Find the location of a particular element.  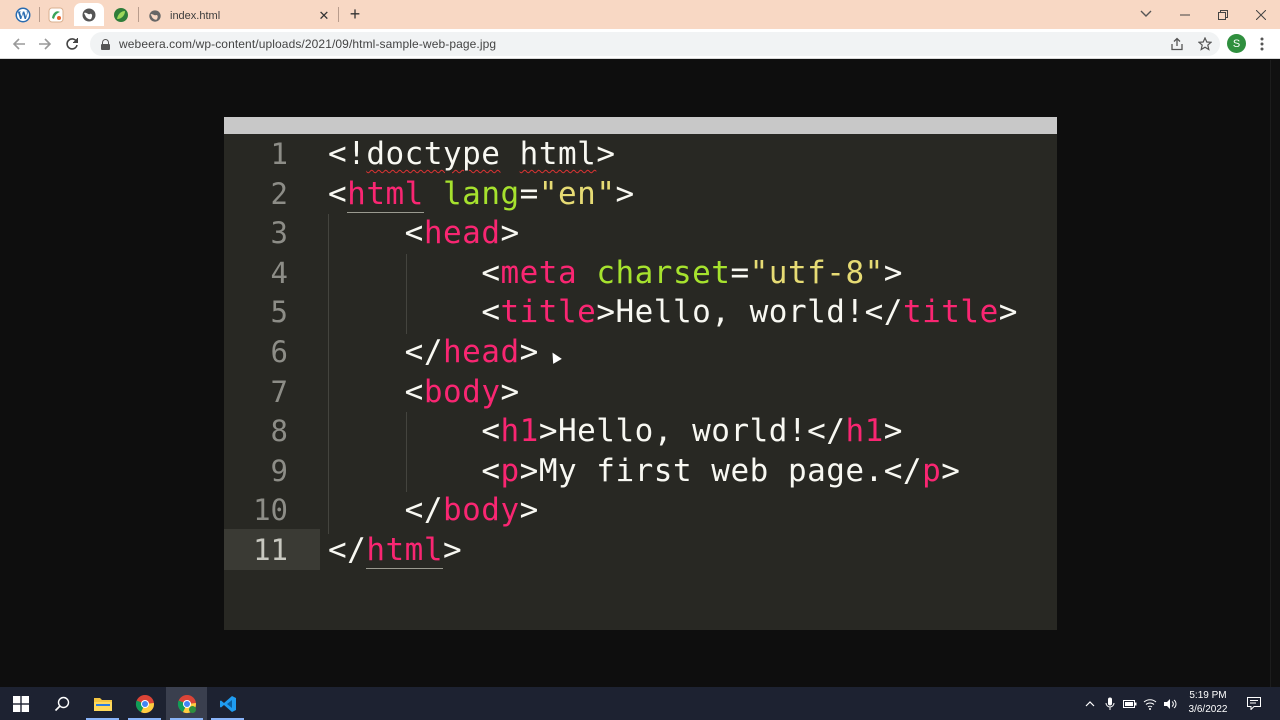

close-icon: ✕ is located at coordinates (324, 15).